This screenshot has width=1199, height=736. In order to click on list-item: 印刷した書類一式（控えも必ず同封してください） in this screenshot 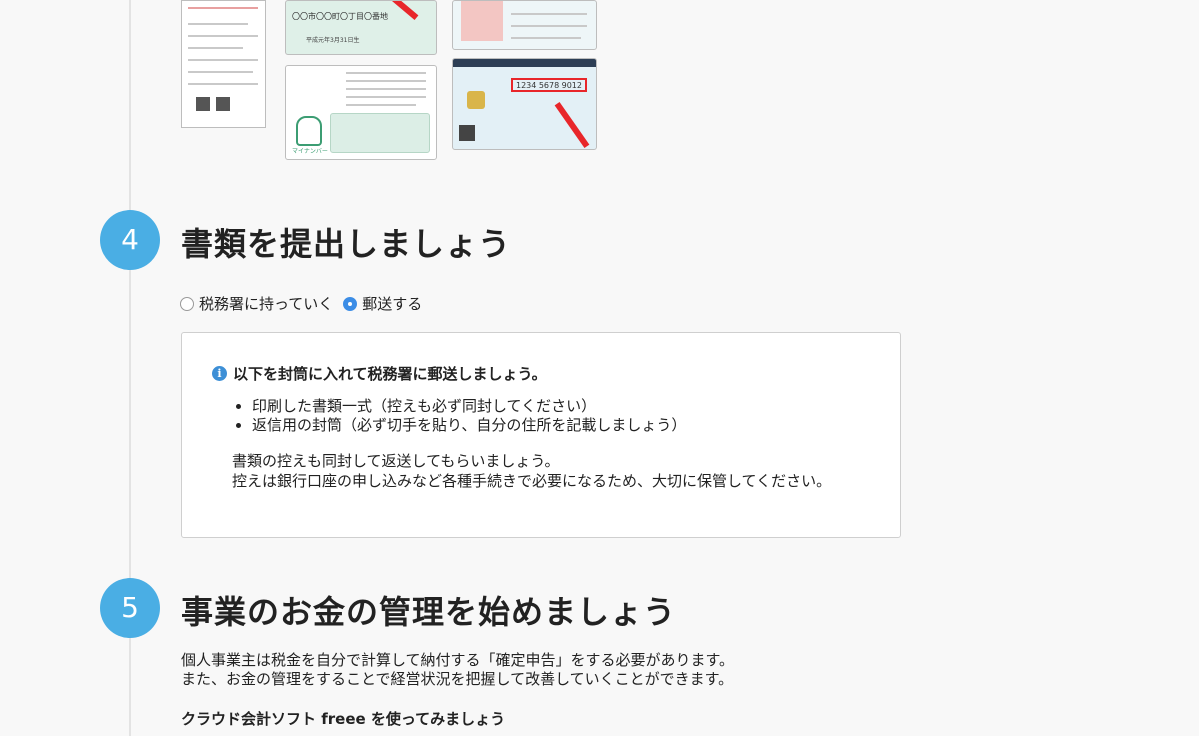, I will do `click(469, 406)`.